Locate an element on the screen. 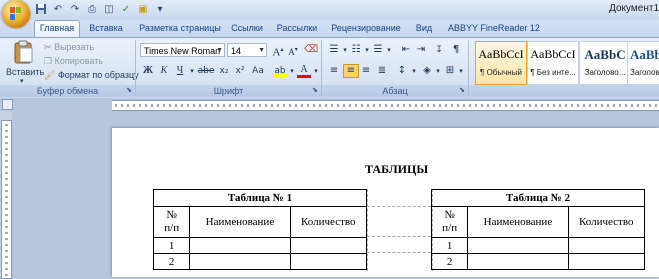 This screenshot has height=279, width=659. table-caption: Таблица № 1 is located at coordinates (260, 198).